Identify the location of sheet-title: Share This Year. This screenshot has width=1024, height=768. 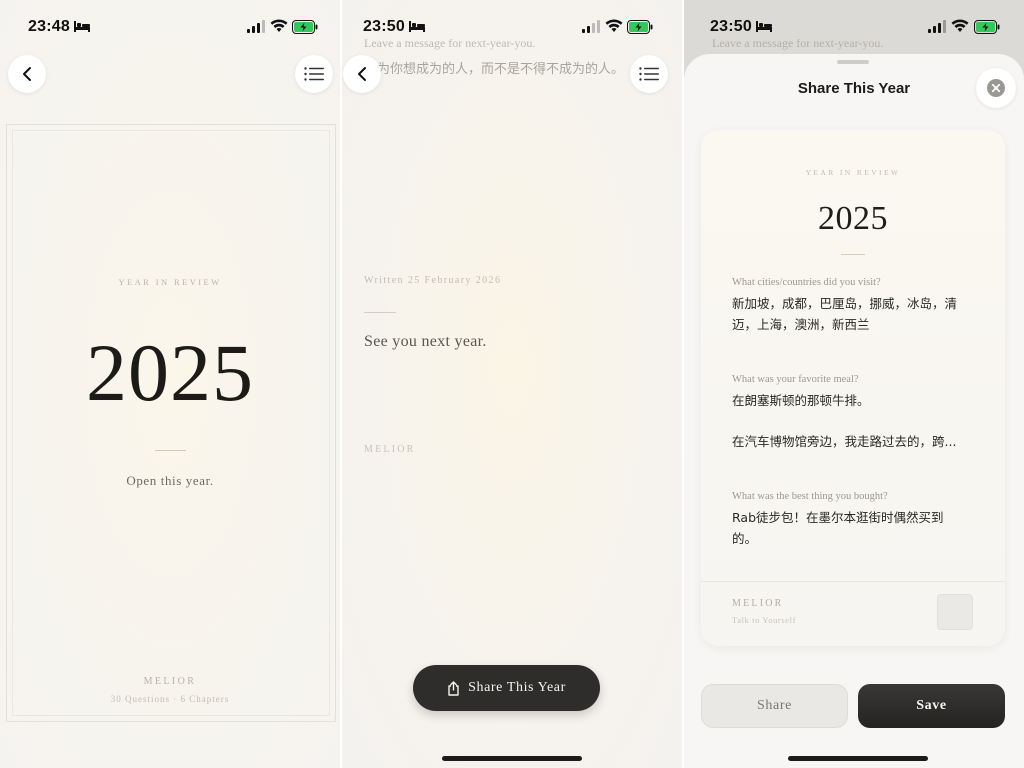
(854, 88).